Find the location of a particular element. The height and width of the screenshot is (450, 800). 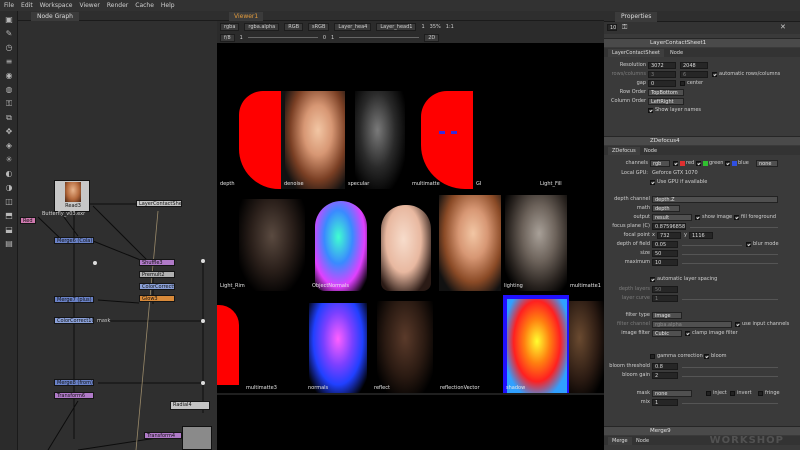

colorcorrect9-node: ColorCorrect9 is located at coordinates (157, 286).